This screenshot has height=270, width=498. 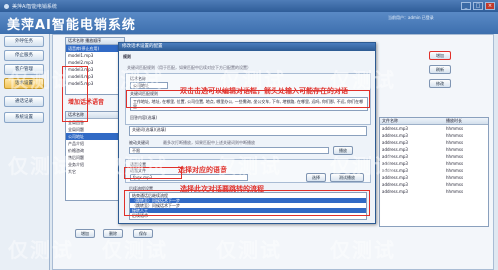 What do you see at coordinates (113, 233) in the screenshot?
I see `delete-script-button: 删除` at bounding box center [113, 233].